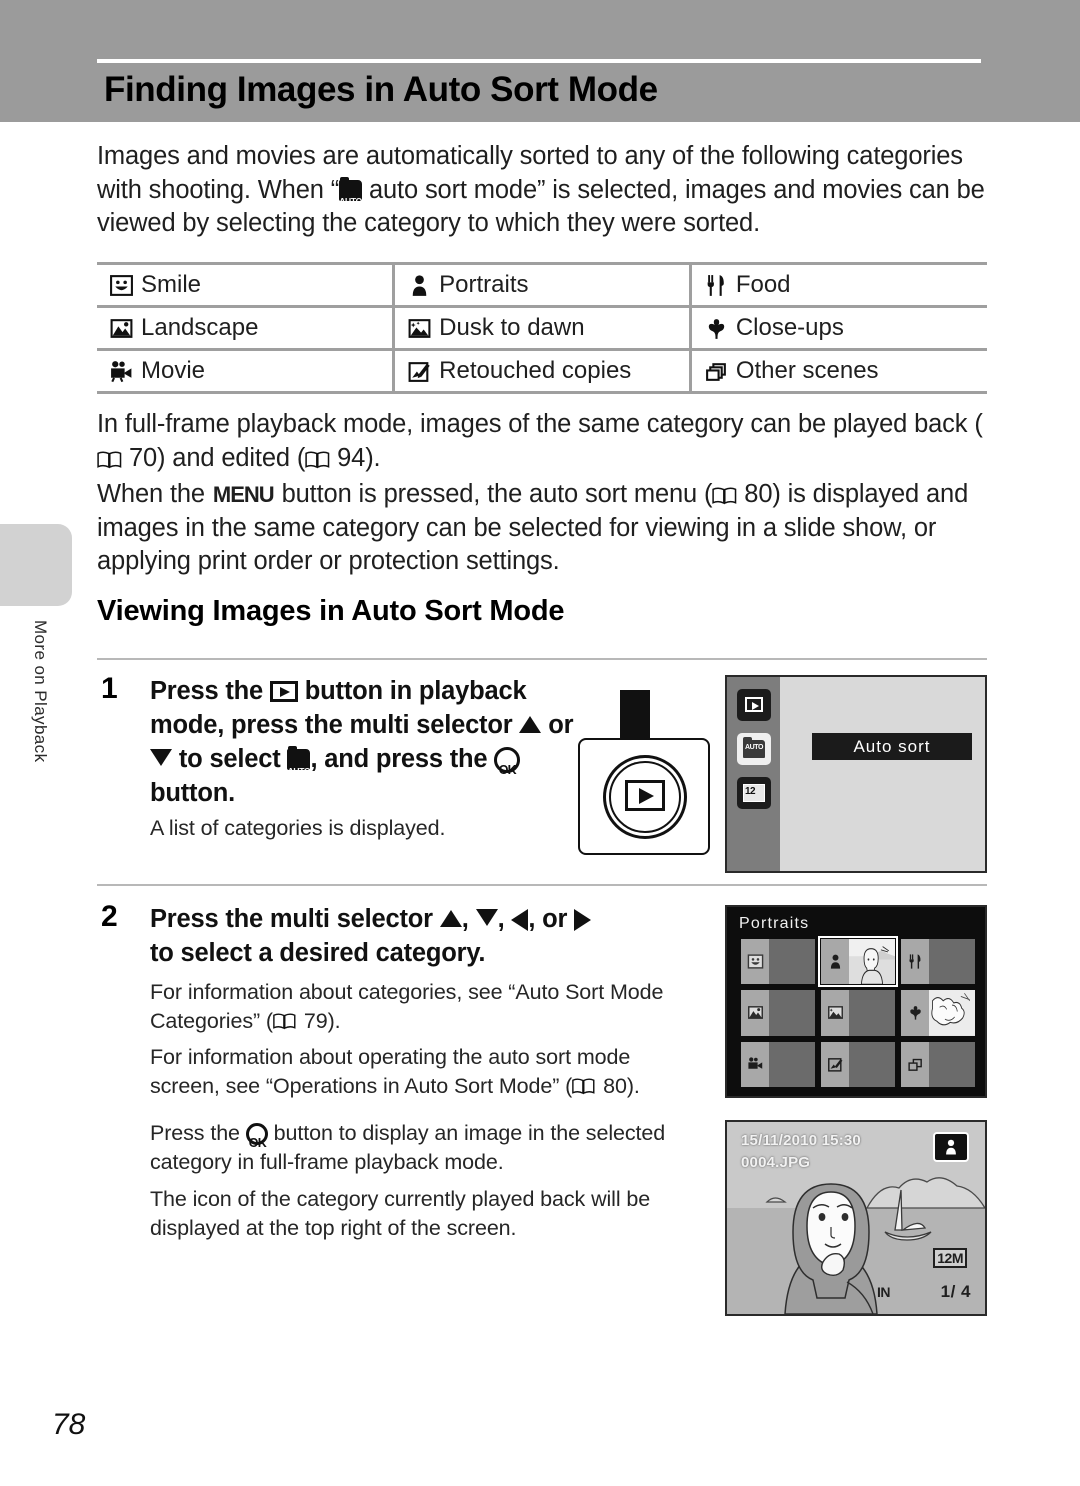  I want to click on menu-button-icon: MENU, so click(243, 494).